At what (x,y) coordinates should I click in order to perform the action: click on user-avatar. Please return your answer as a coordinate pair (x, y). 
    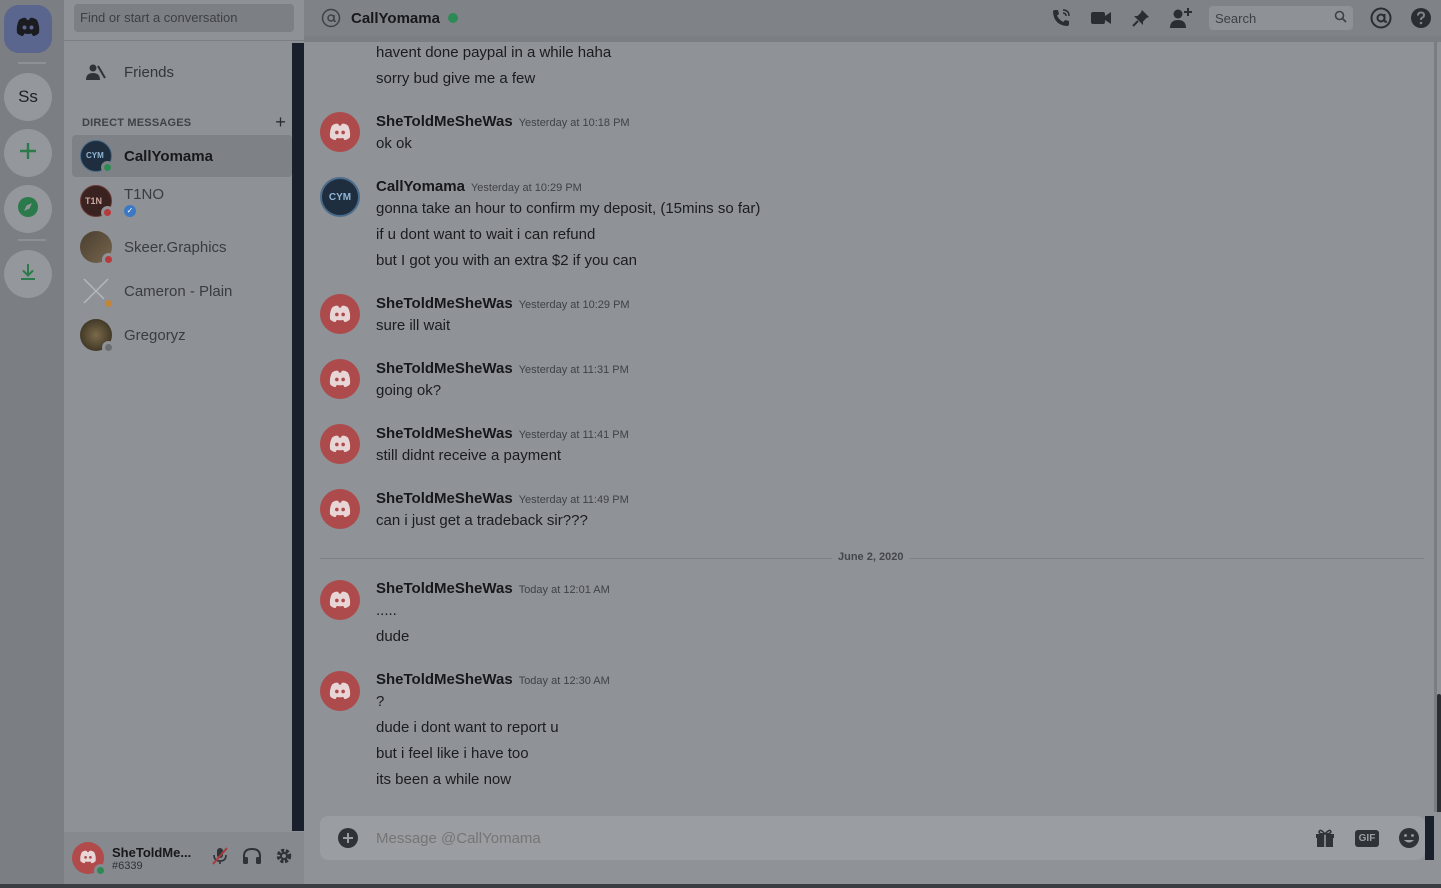
    Looking at the image, I should click on (89, 859).